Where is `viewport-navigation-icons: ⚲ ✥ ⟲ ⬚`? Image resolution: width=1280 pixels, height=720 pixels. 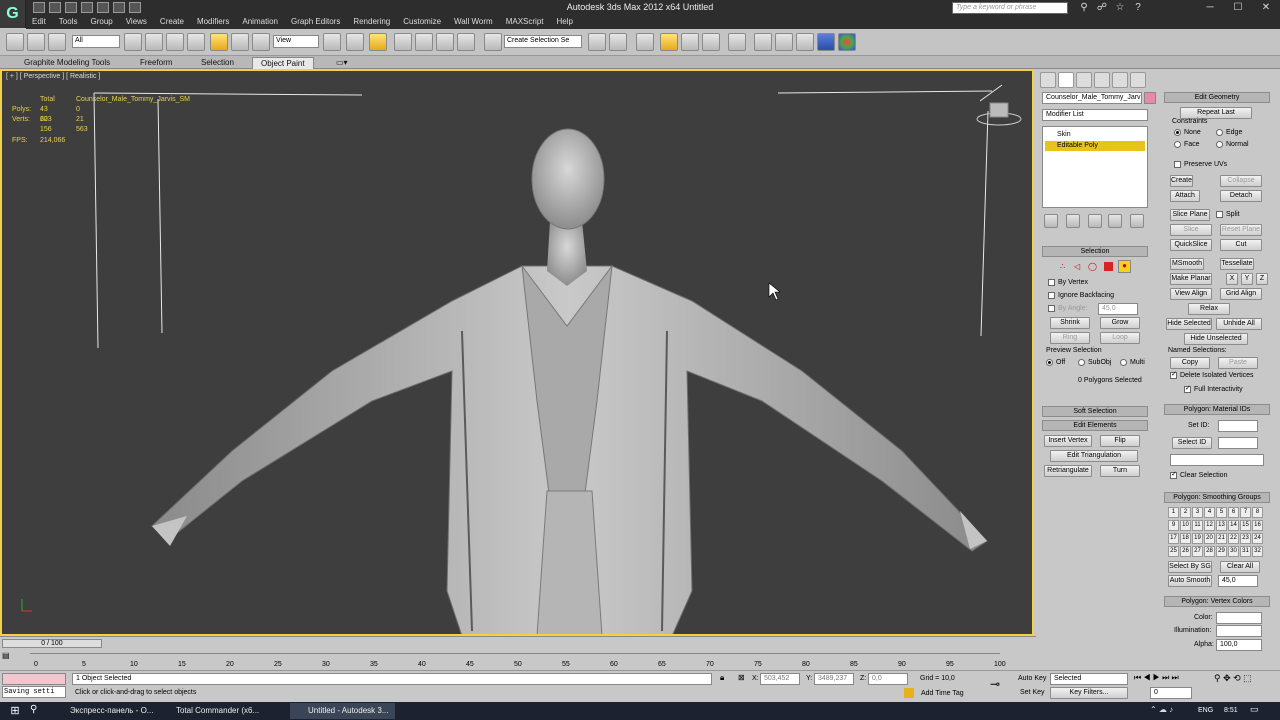
viewport-navigation-icons: ⚲ ✥ ⟲ ⬚ is located at coordinates (1244, 686).